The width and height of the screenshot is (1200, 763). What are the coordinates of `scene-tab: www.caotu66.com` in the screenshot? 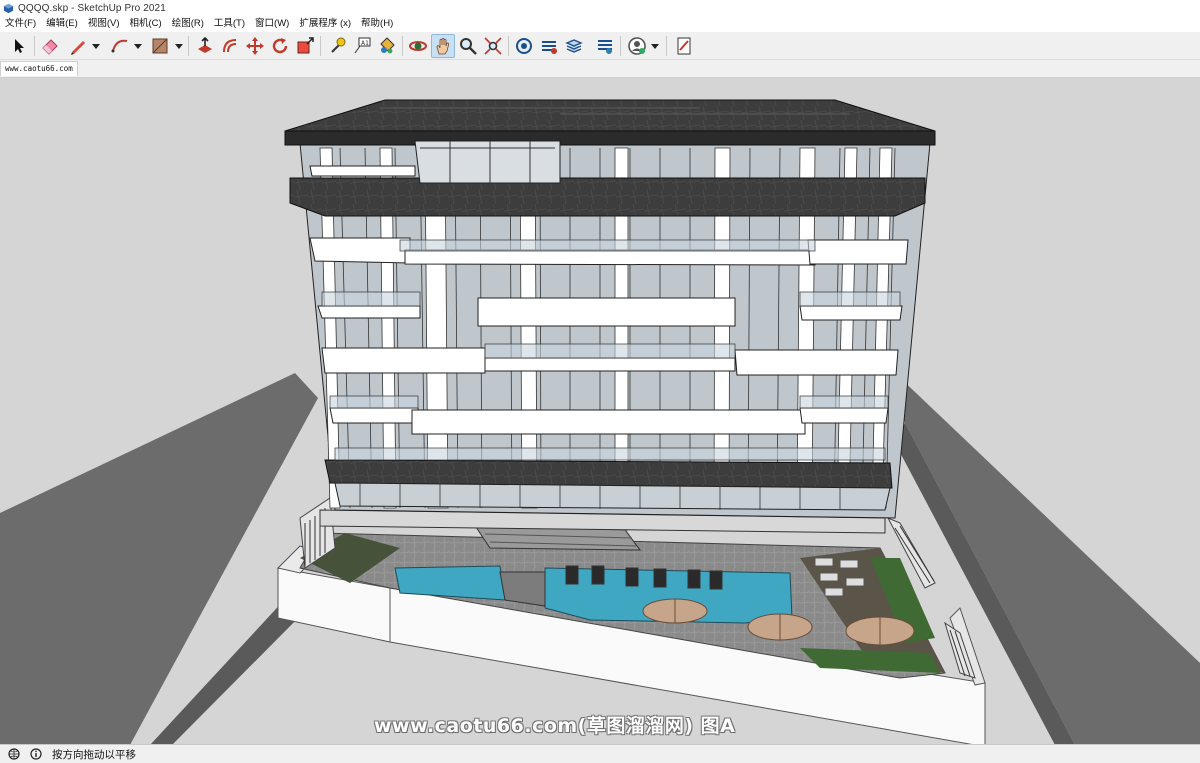 It's located at (39, 68).